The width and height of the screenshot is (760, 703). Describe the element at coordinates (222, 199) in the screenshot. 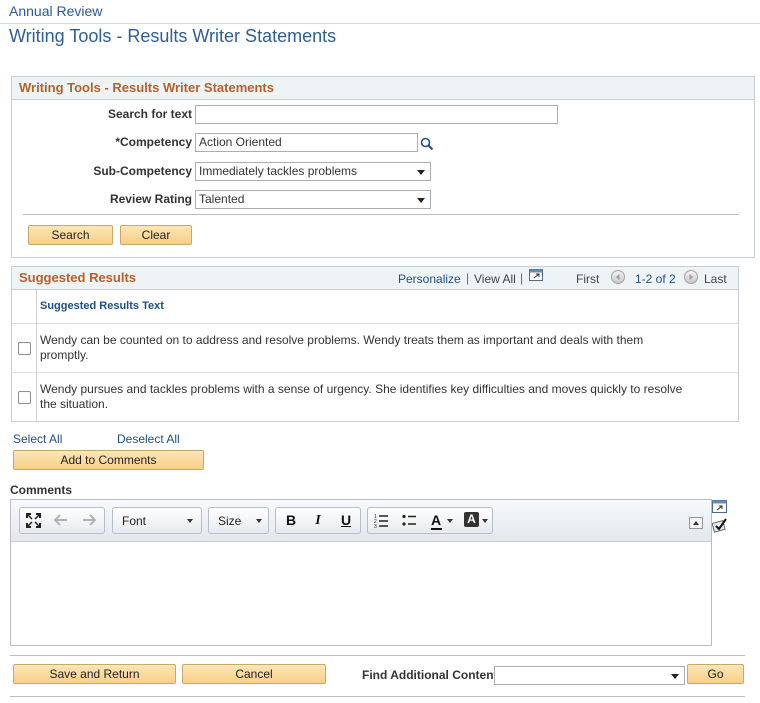

I see `rating-value: Talented` at that location.